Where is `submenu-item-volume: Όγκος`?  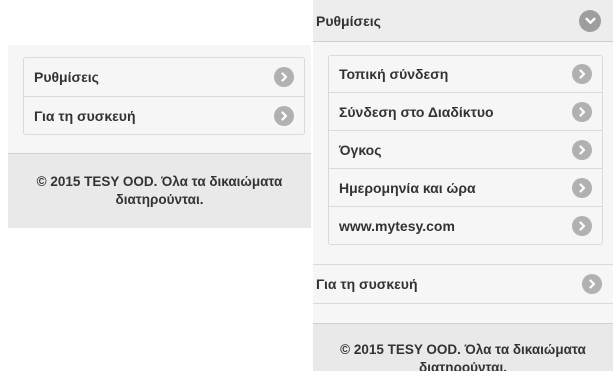
submenu-item-volume: Όγκος is located at coordinates (465, 149).